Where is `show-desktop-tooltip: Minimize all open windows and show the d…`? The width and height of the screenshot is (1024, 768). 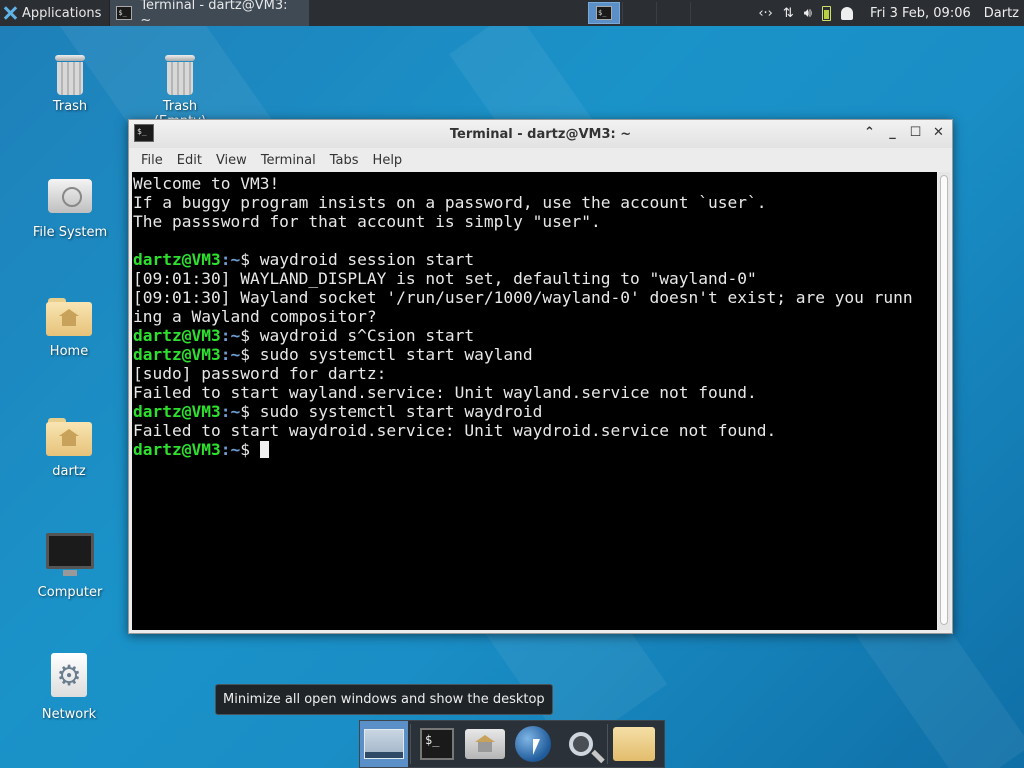
show-desktop-tooltip: Minimize all open windows and show the d… is located at coordinates (384, 699).